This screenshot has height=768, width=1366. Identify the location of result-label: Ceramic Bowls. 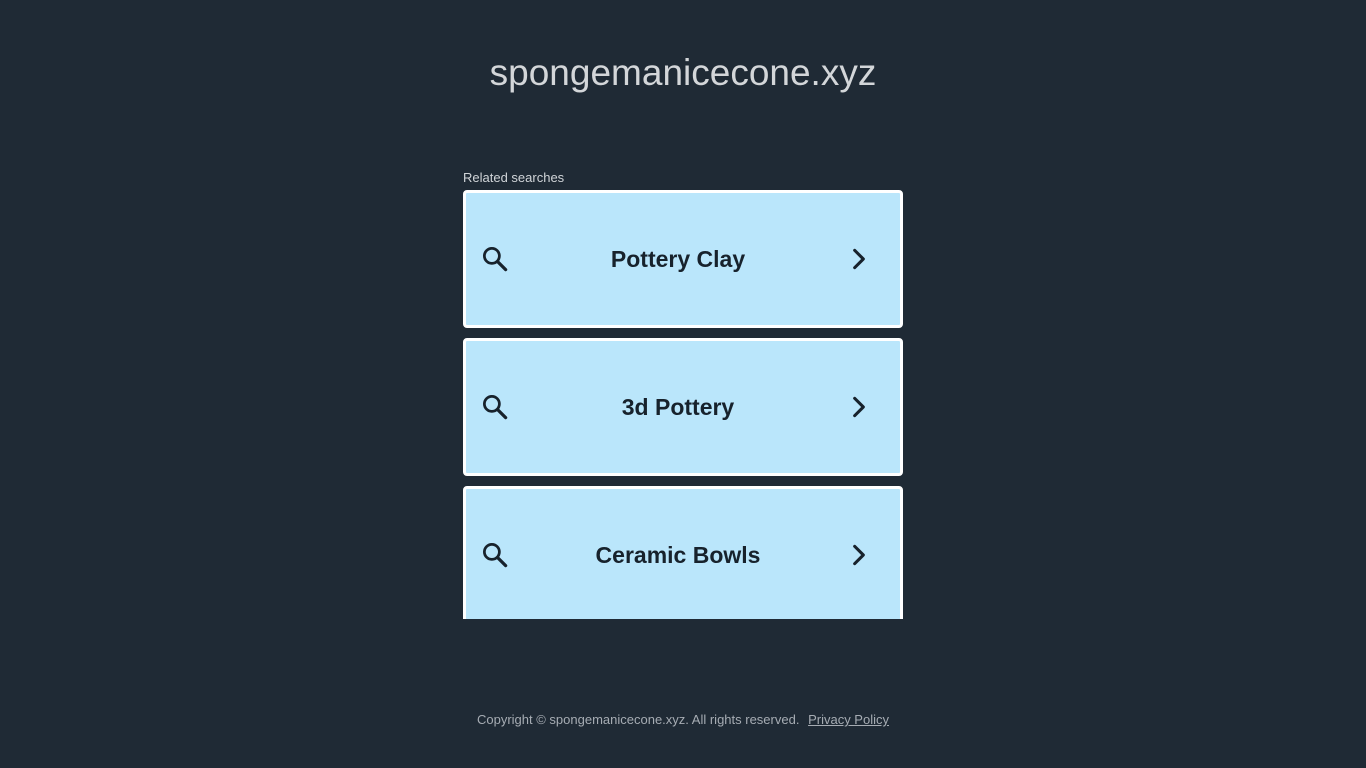
(678, 554).